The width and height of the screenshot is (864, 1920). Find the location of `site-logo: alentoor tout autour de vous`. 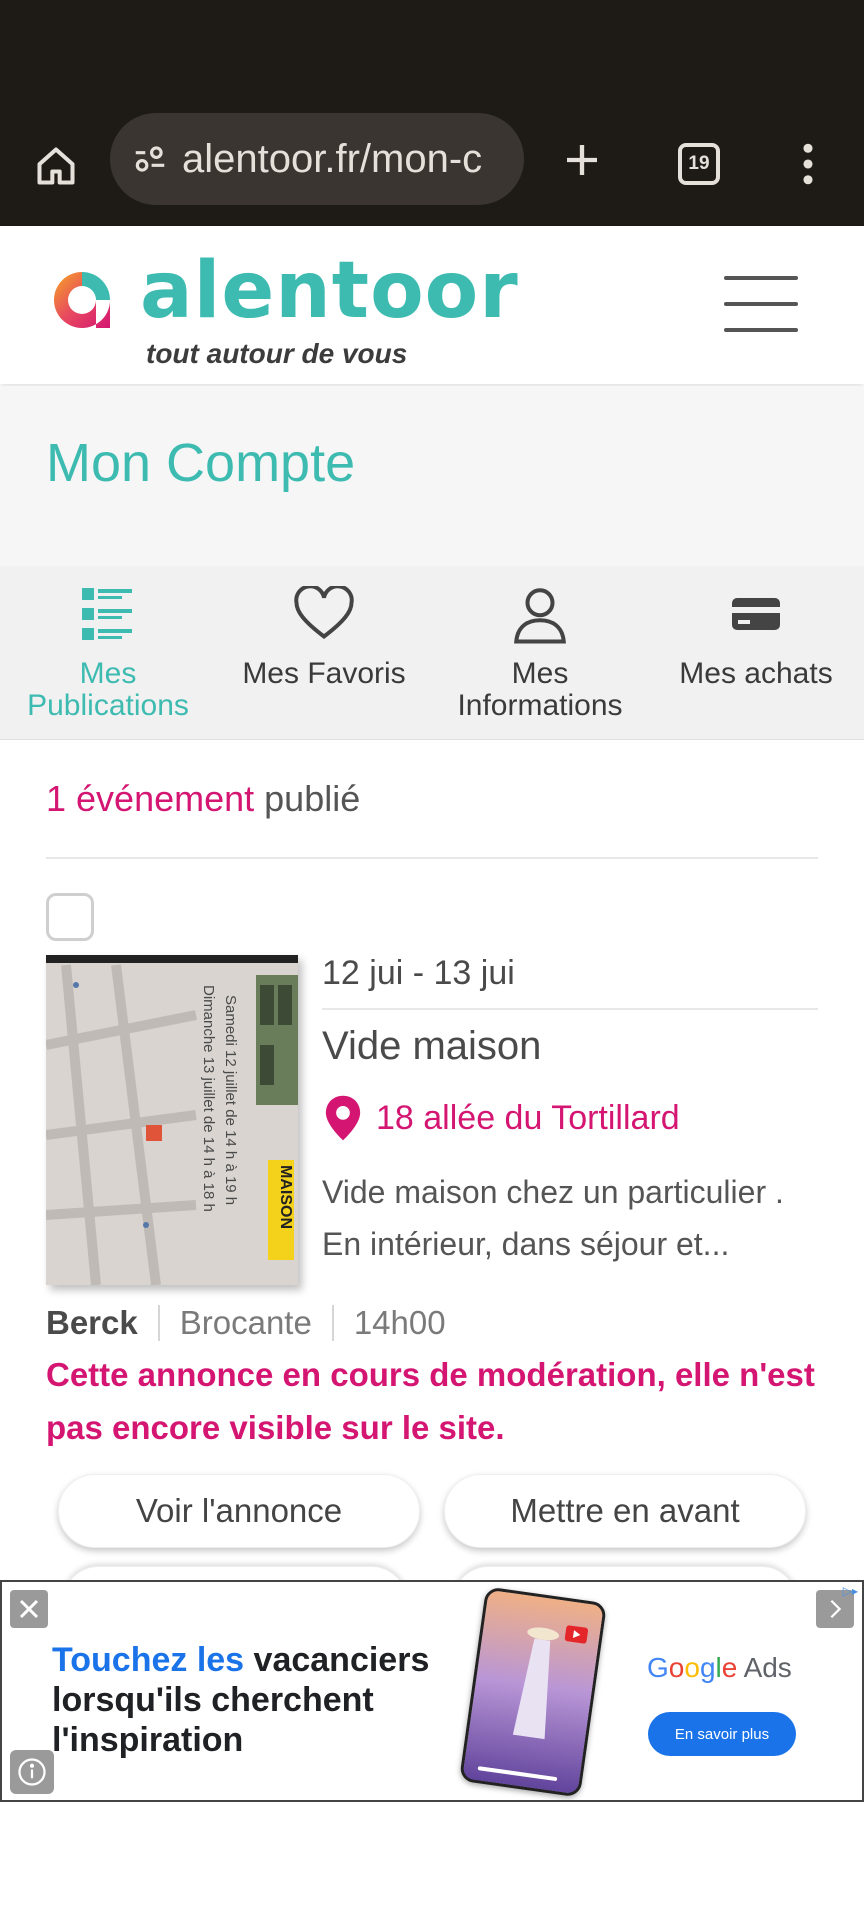

site-logo: alentoor tout autour de vous is located at coordinates (283, 307).